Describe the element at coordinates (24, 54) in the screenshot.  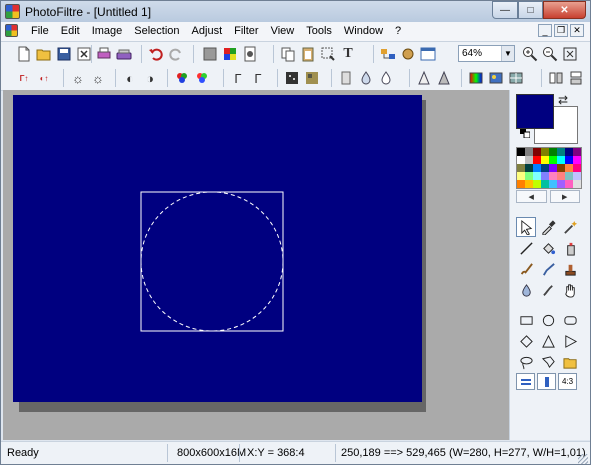
I see `new-file-icon` at that location.